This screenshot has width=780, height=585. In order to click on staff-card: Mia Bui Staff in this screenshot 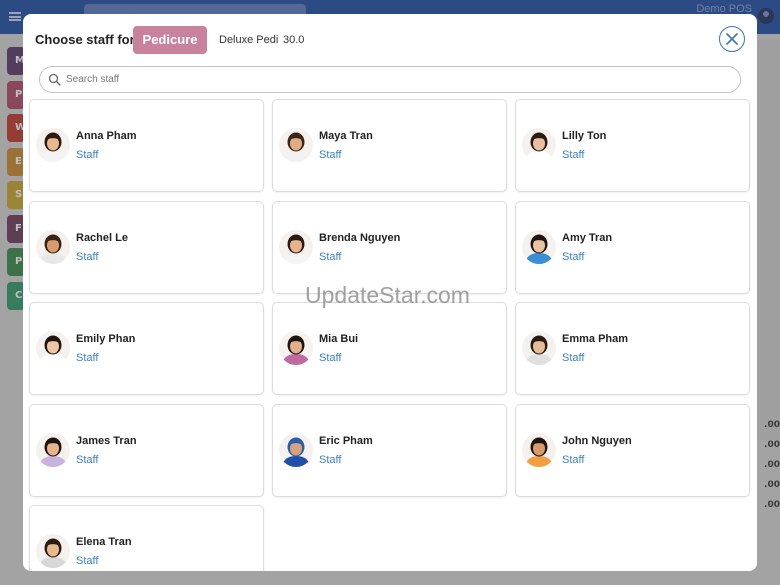, I will do `click(389, 348)`.